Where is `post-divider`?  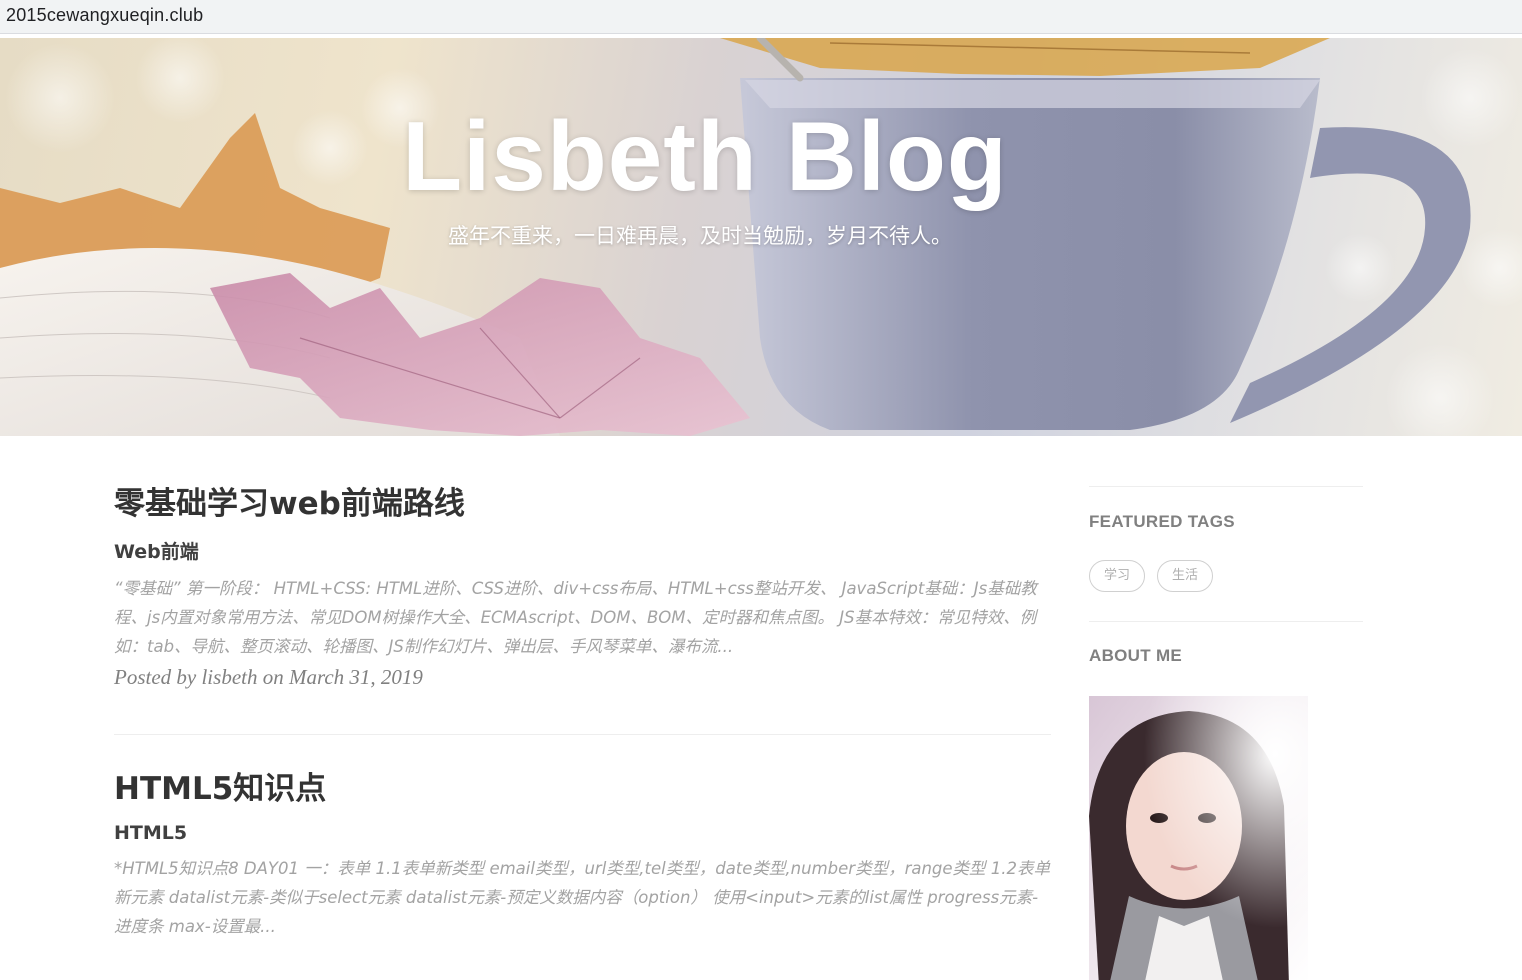
post-divider is located at coordinates (582, 735).